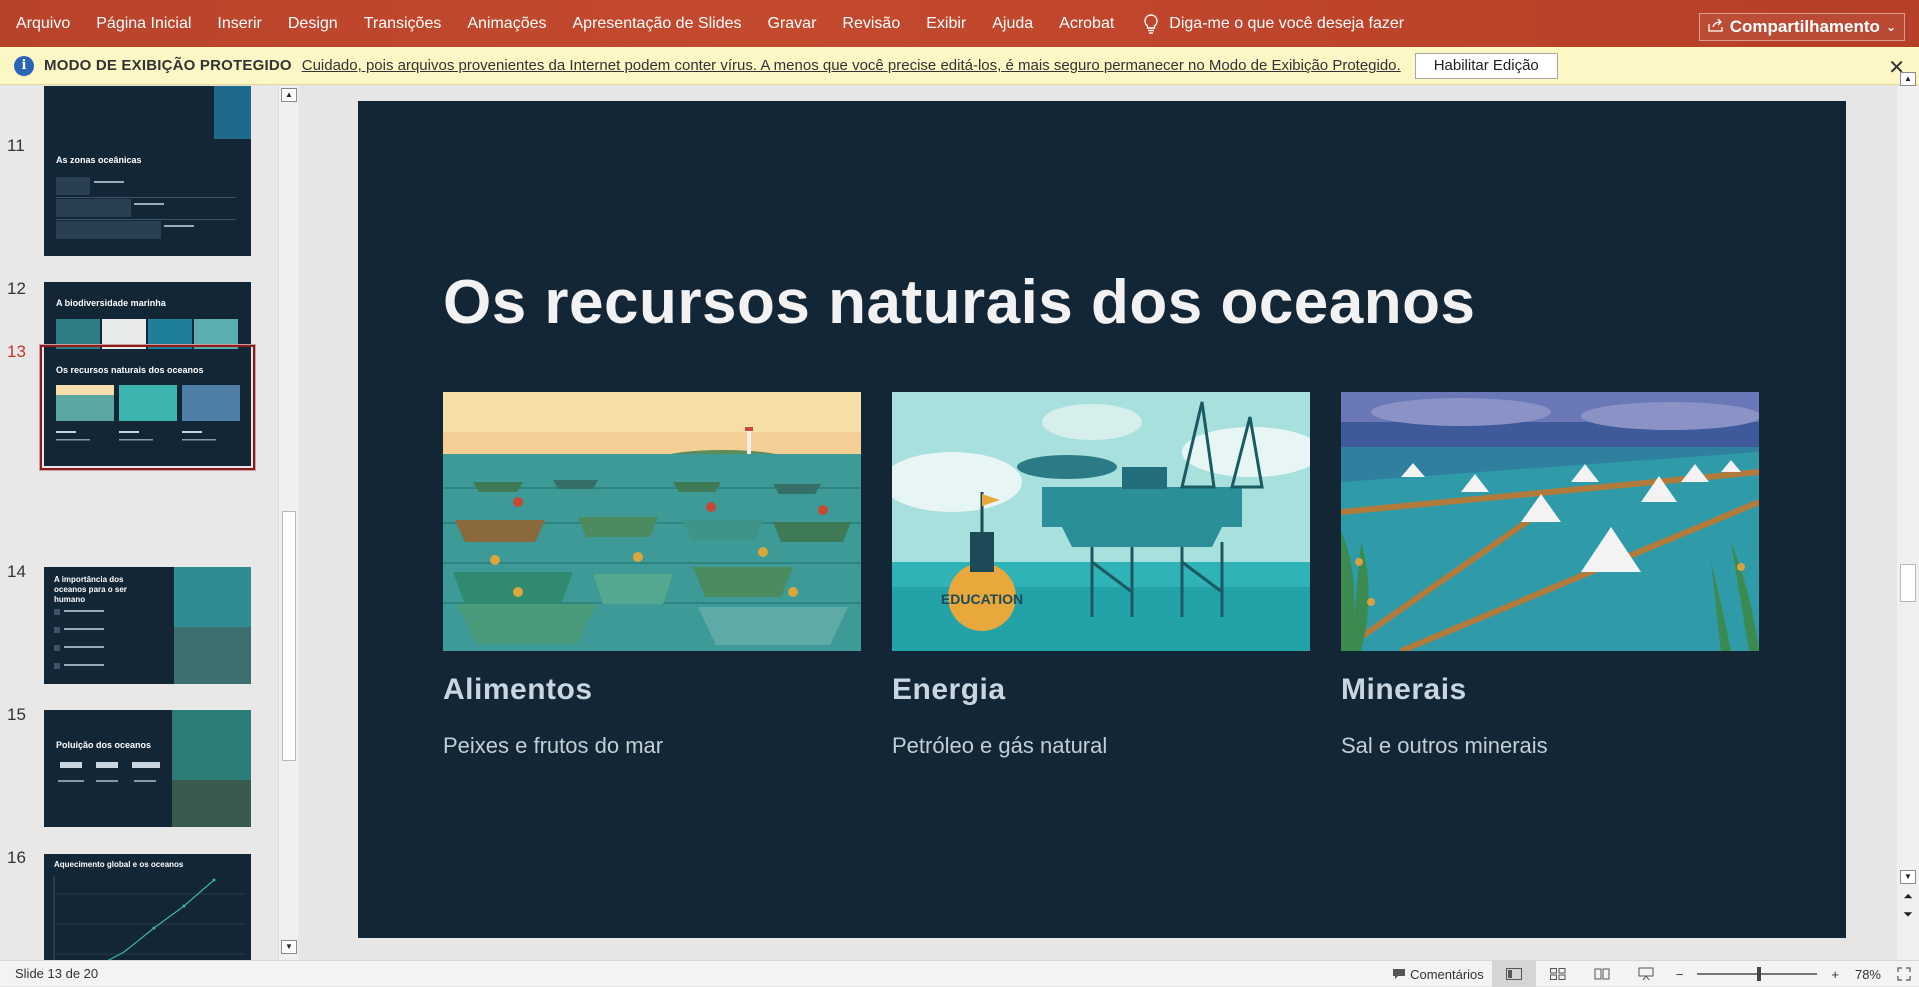 This screenshot has width=1919, height=987. What do you see at coordinates (871, 23) in the screenshot?
I see `tab-revisao: Revisão` at bounding box center [871, 23].